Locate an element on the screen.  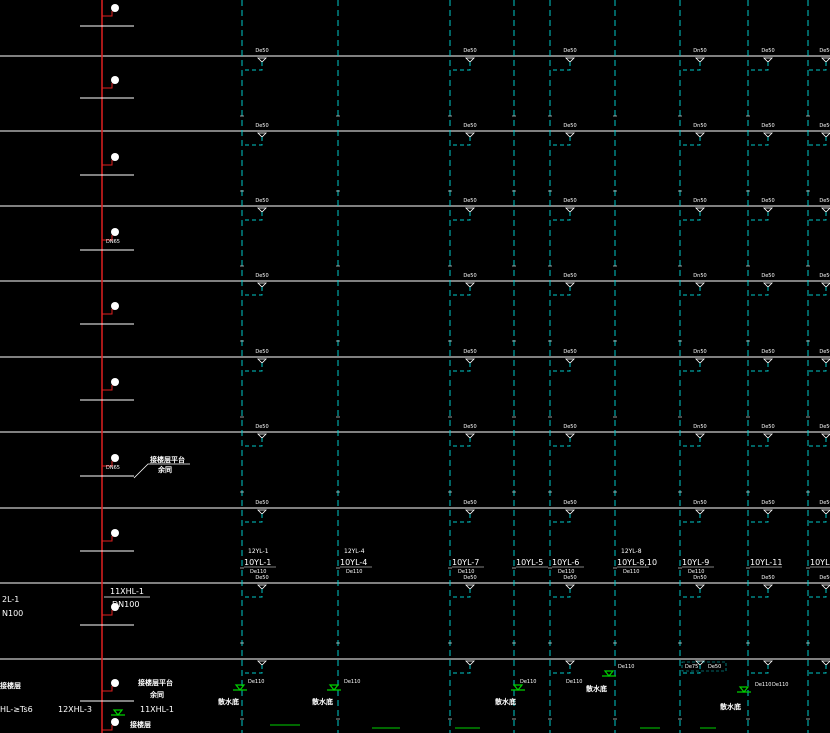
riser-tag: 10YL-4 is located at coordinates (353, 562).